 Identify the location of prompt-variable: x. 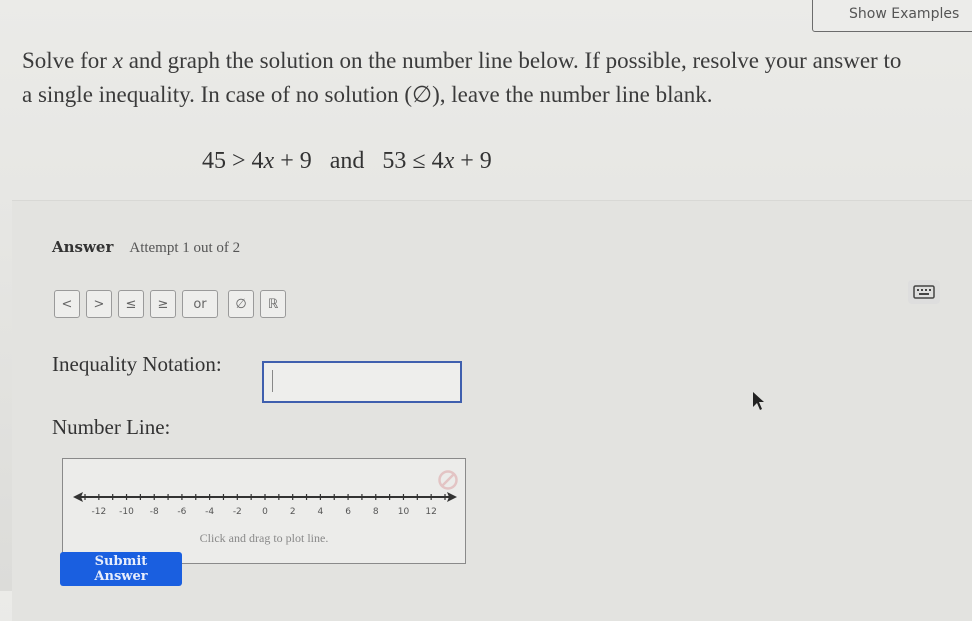
(117, 60).